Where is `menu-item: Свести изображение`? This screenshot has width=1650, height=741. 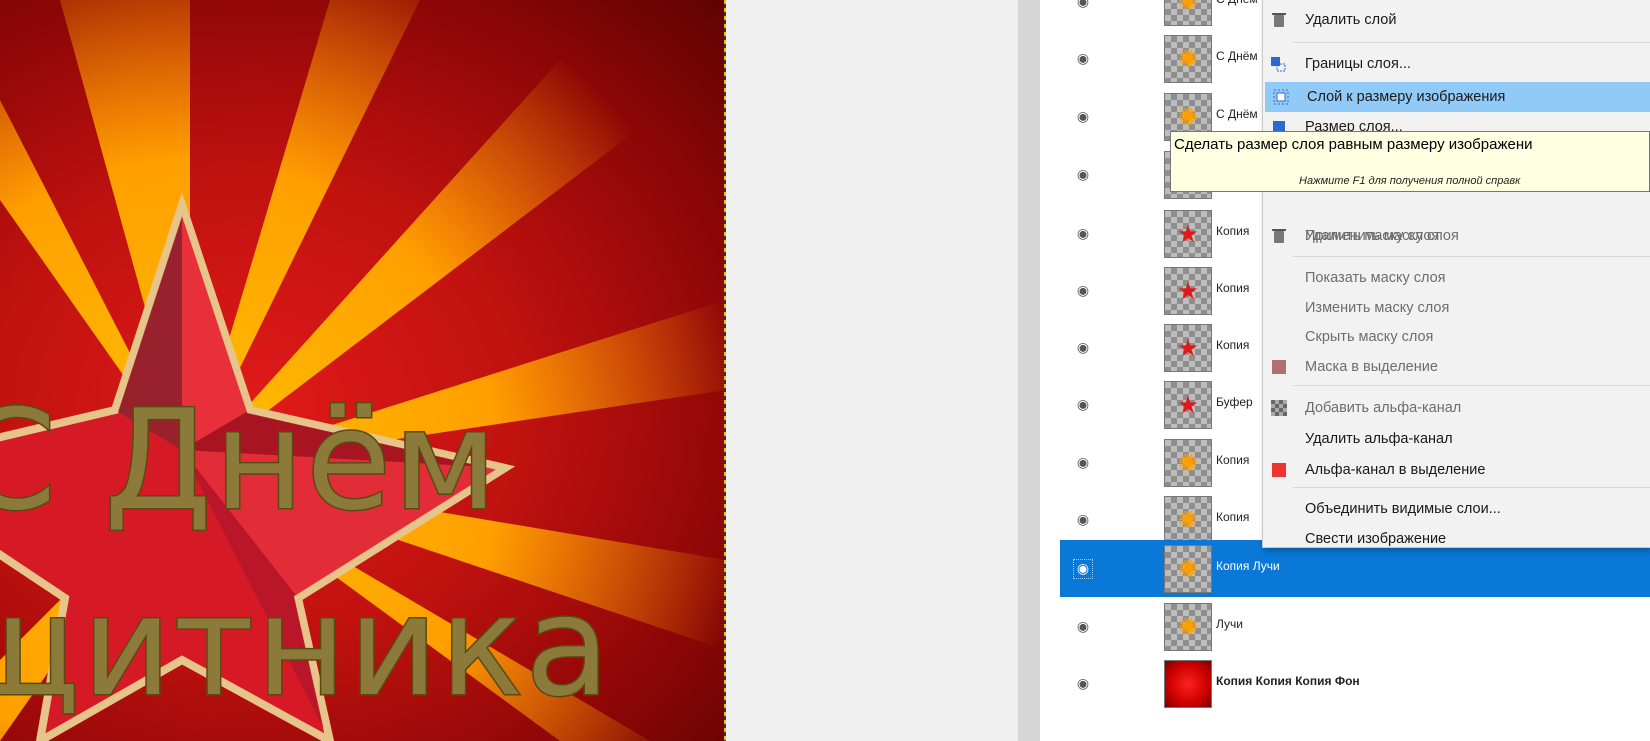 menu-item: Свести изображение is located at coordinates (1456, 539).